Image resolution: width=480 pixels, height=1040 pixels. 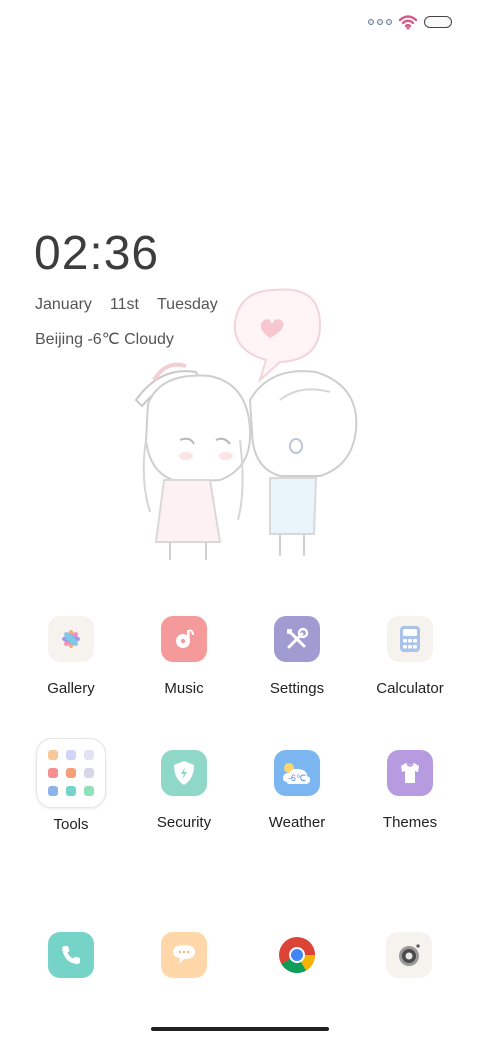 I want to click on app-themes: Themes, so click(x=410, y=790).